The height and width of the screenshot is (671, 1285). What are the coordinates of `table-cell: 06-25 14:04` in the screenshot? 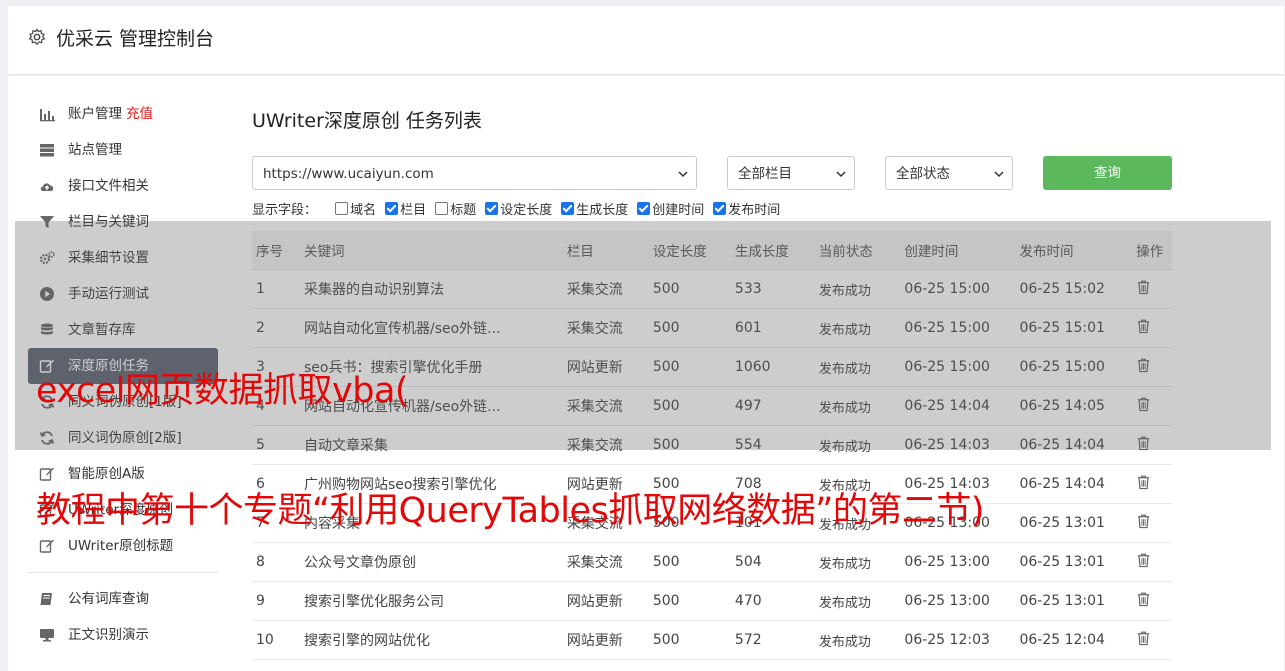 It's located at (1074, 484).